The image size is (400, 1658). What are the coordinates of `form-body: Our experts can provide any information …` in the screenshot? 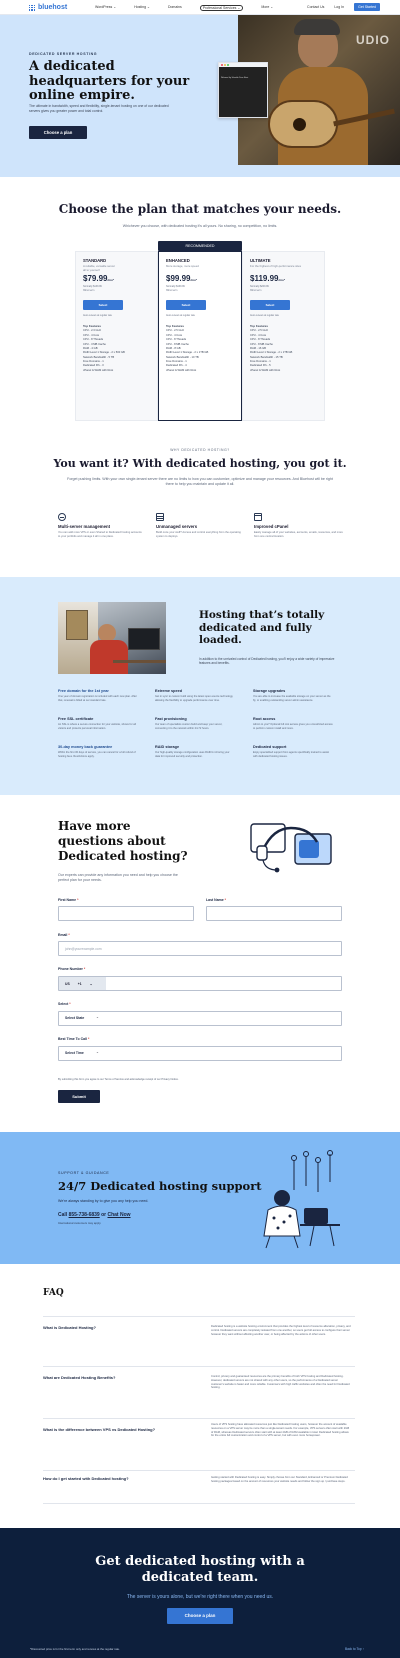 It's located at (118, 878).